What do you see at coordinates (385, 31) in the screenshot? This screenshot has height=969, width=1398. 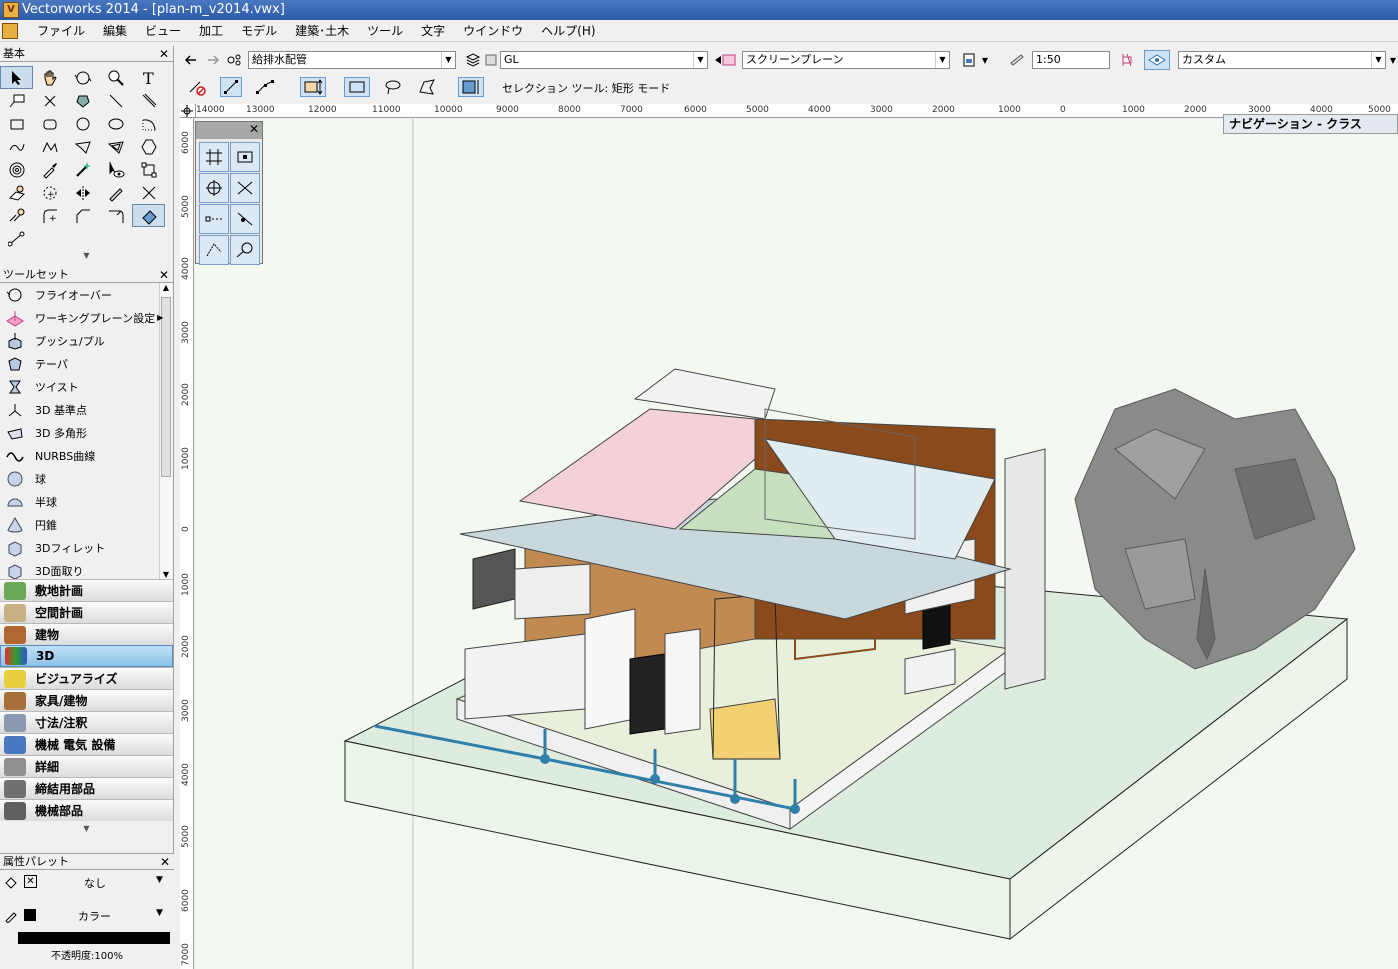 I see `menu-tools: ツール` at bounding box center [385, 31].